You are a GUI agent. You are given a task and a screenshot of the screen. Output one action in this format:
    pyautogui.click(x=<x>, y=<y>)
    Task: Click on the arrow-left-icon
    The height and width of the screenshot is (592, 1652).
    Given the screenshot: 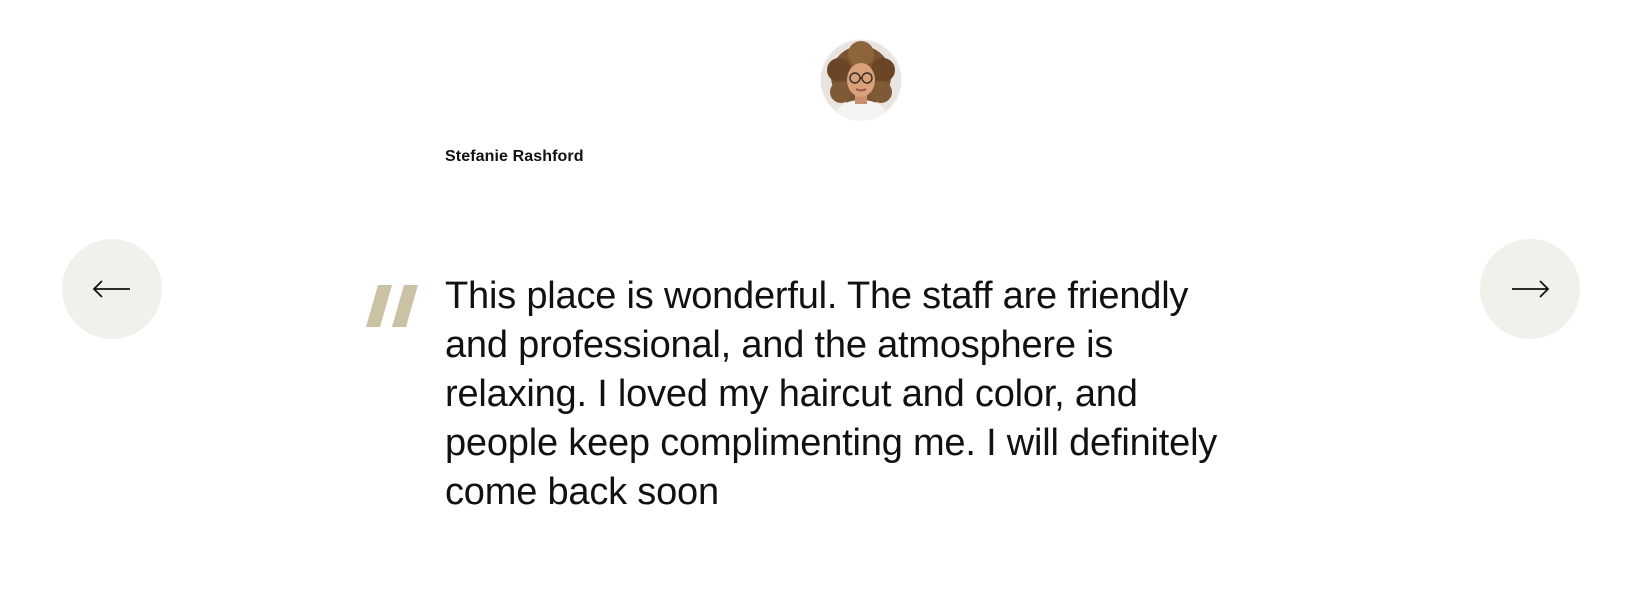 What is the action you would take?
    pyautogui.click(x=111, y=289)
    